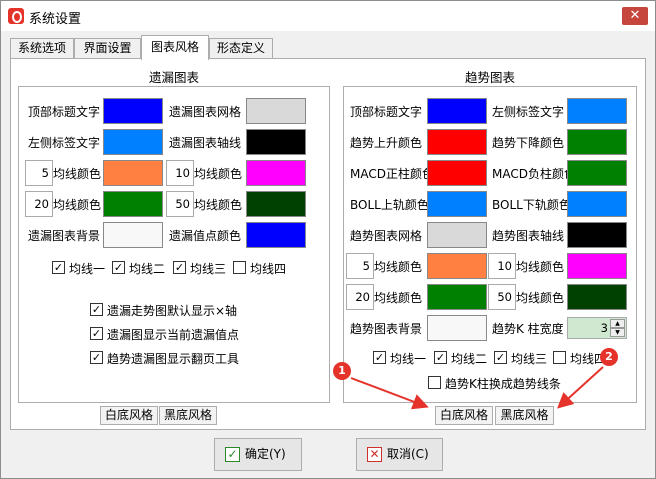 Image resolution: width=656 pixels, height=479 pixels. Describe the element at coordinates (617, 323) in the screenshot. I see `spin-up-icon: ▲` at that location.